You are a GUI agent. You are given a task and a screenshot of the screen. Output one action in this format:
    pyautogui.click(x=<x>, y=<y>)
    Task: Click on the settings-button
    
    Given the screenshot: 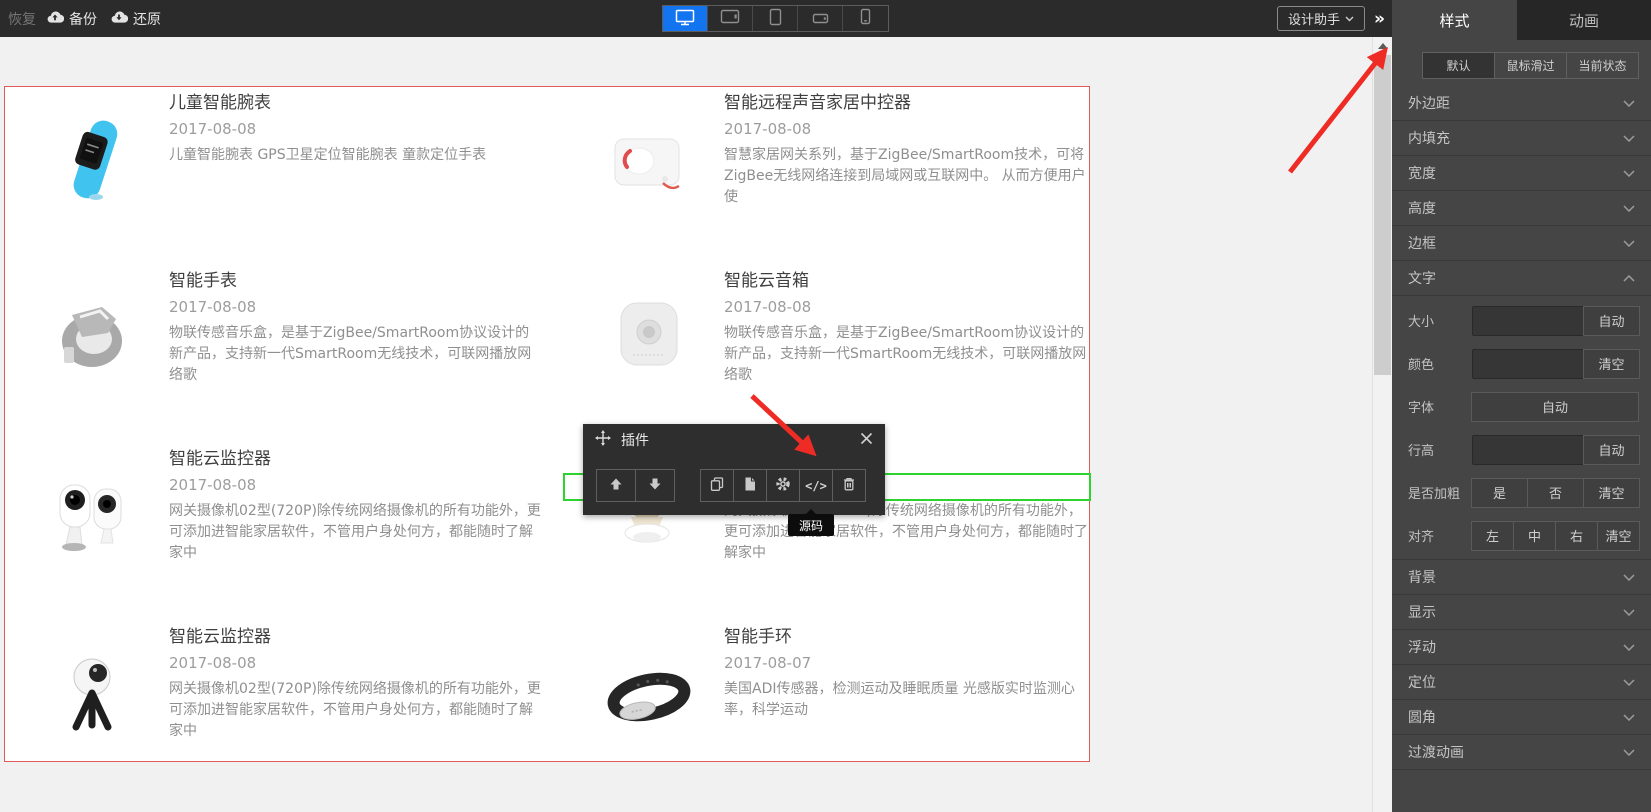 What is the action you would take?
    pyautogui.click(x=783, y=485)
    